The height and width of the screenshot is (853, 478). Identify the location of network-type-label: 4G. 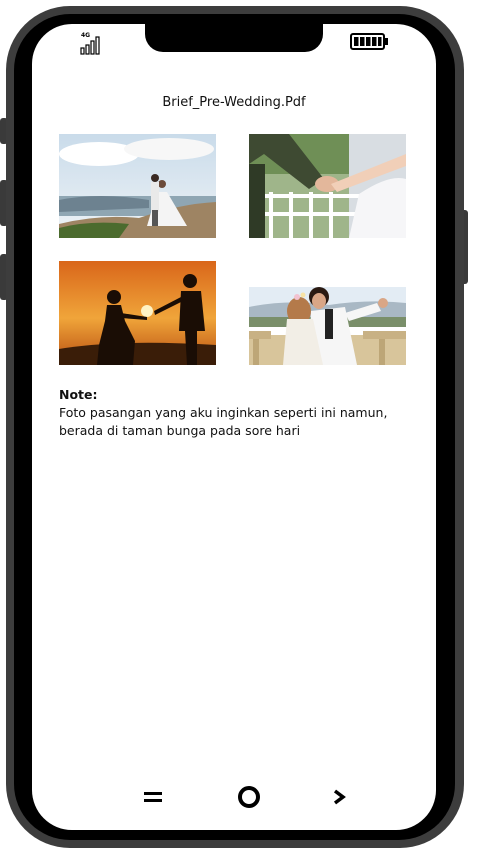
(85, 35).